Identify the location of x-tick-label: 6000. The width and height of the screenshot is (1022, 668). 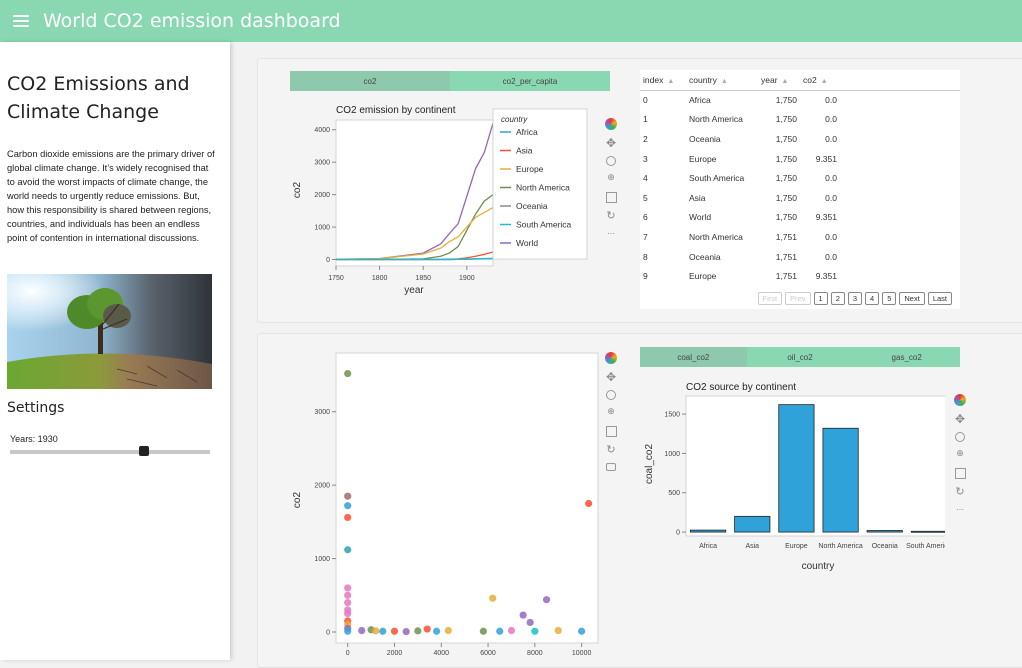
(488, 653).